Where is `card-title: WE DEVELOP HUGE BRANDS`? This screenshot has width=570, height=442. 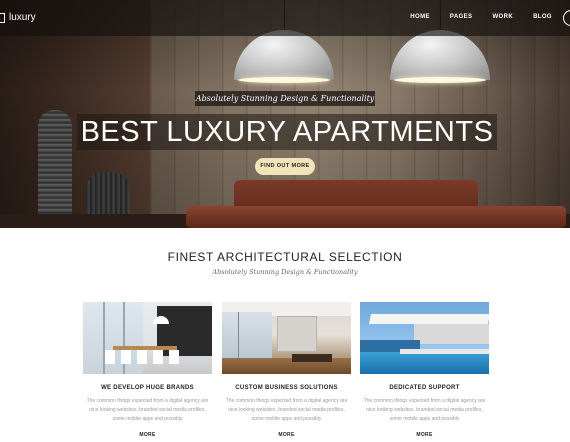 card-title: WE DEVELOP HUGE BRANDS is located at coordinates (147, 388).